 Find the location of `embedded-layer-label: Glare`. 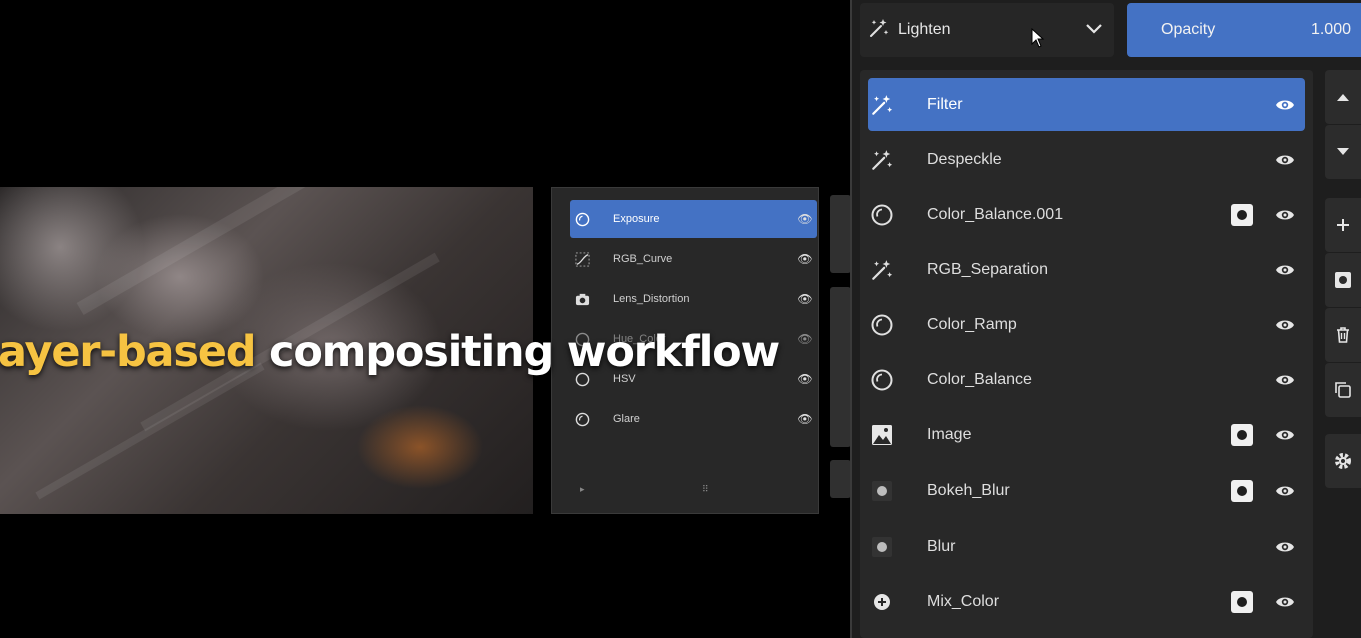

embedded-layer-label: Glare is located at coordinates (626, 419).